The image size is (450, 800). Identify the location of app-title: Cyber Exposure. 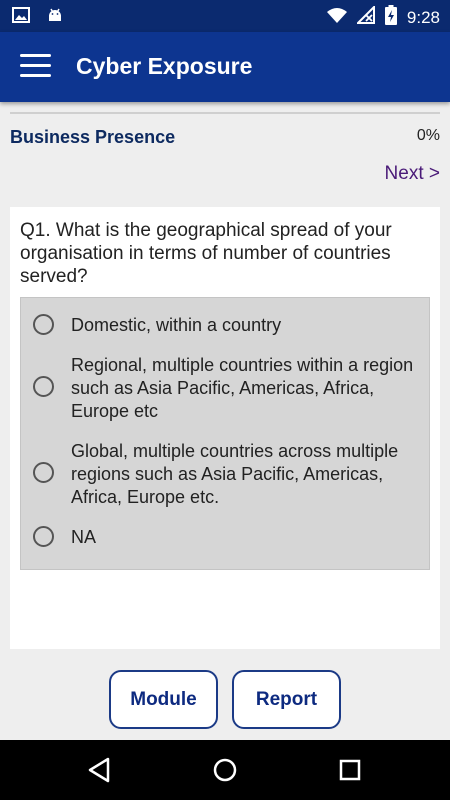
(164, 66).